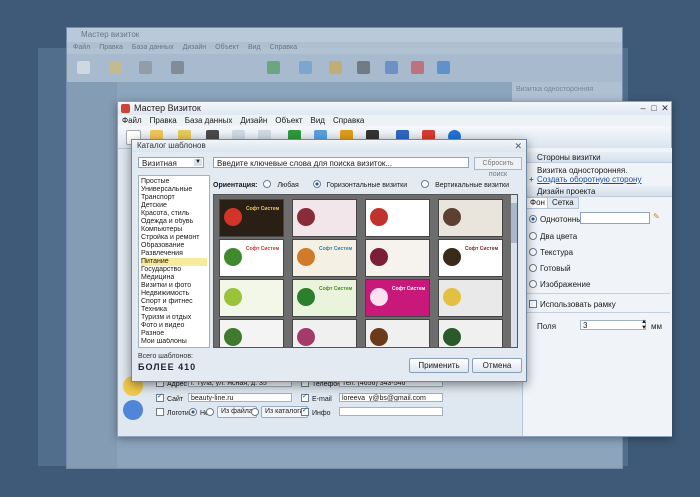 This screenshot has height=497, width=700. What do you see at coordinates (174, 334) in the screenshot?
I see `category-item: Разное` at bounding box center [174, 334].